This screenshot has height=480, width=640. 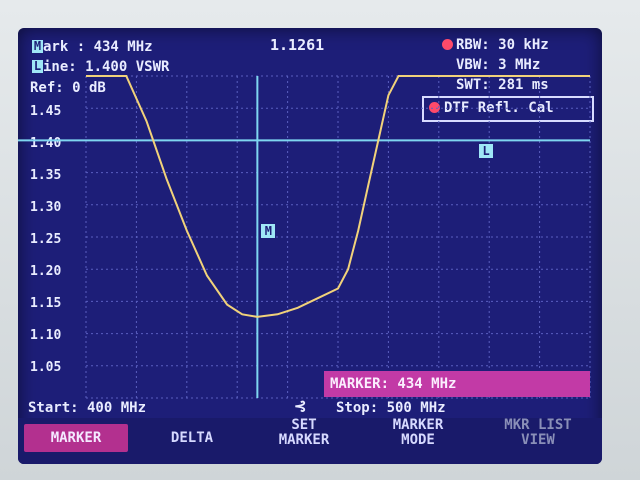 What do you see at coordinates (76, 438) in the screenshot?
I see `softkey-marker: MARKER` at bounding box center [76, 438].